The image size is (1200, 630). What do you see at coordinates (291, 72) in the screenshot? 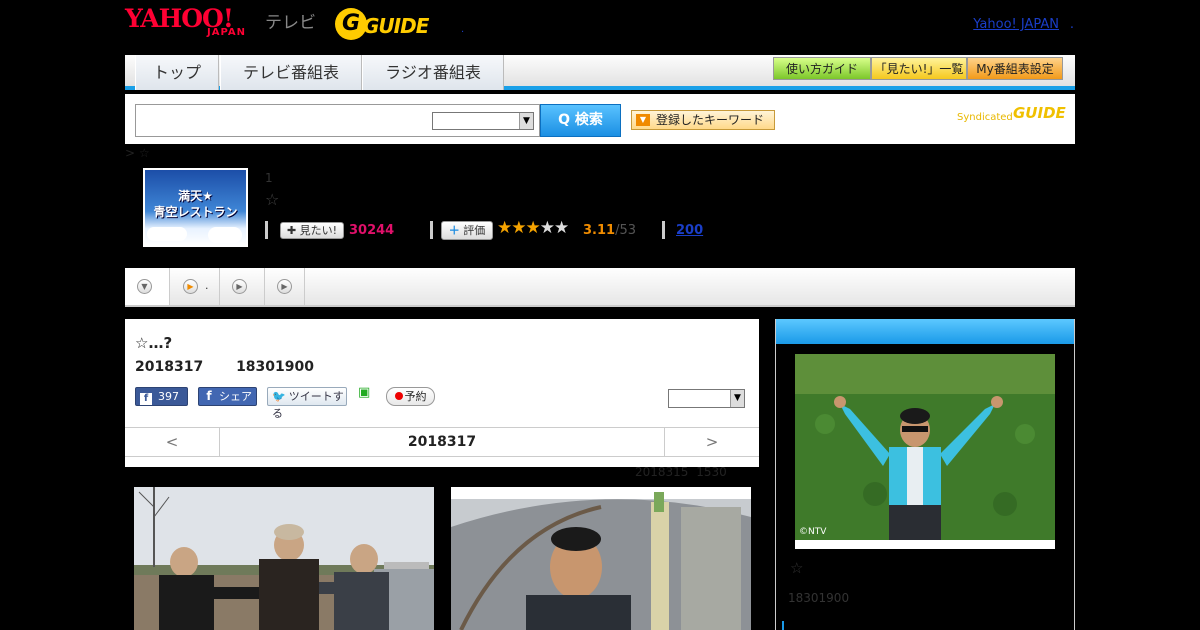
I see `tab-tv-schedule: テレビ番組表` at bounding box center [291, 72].